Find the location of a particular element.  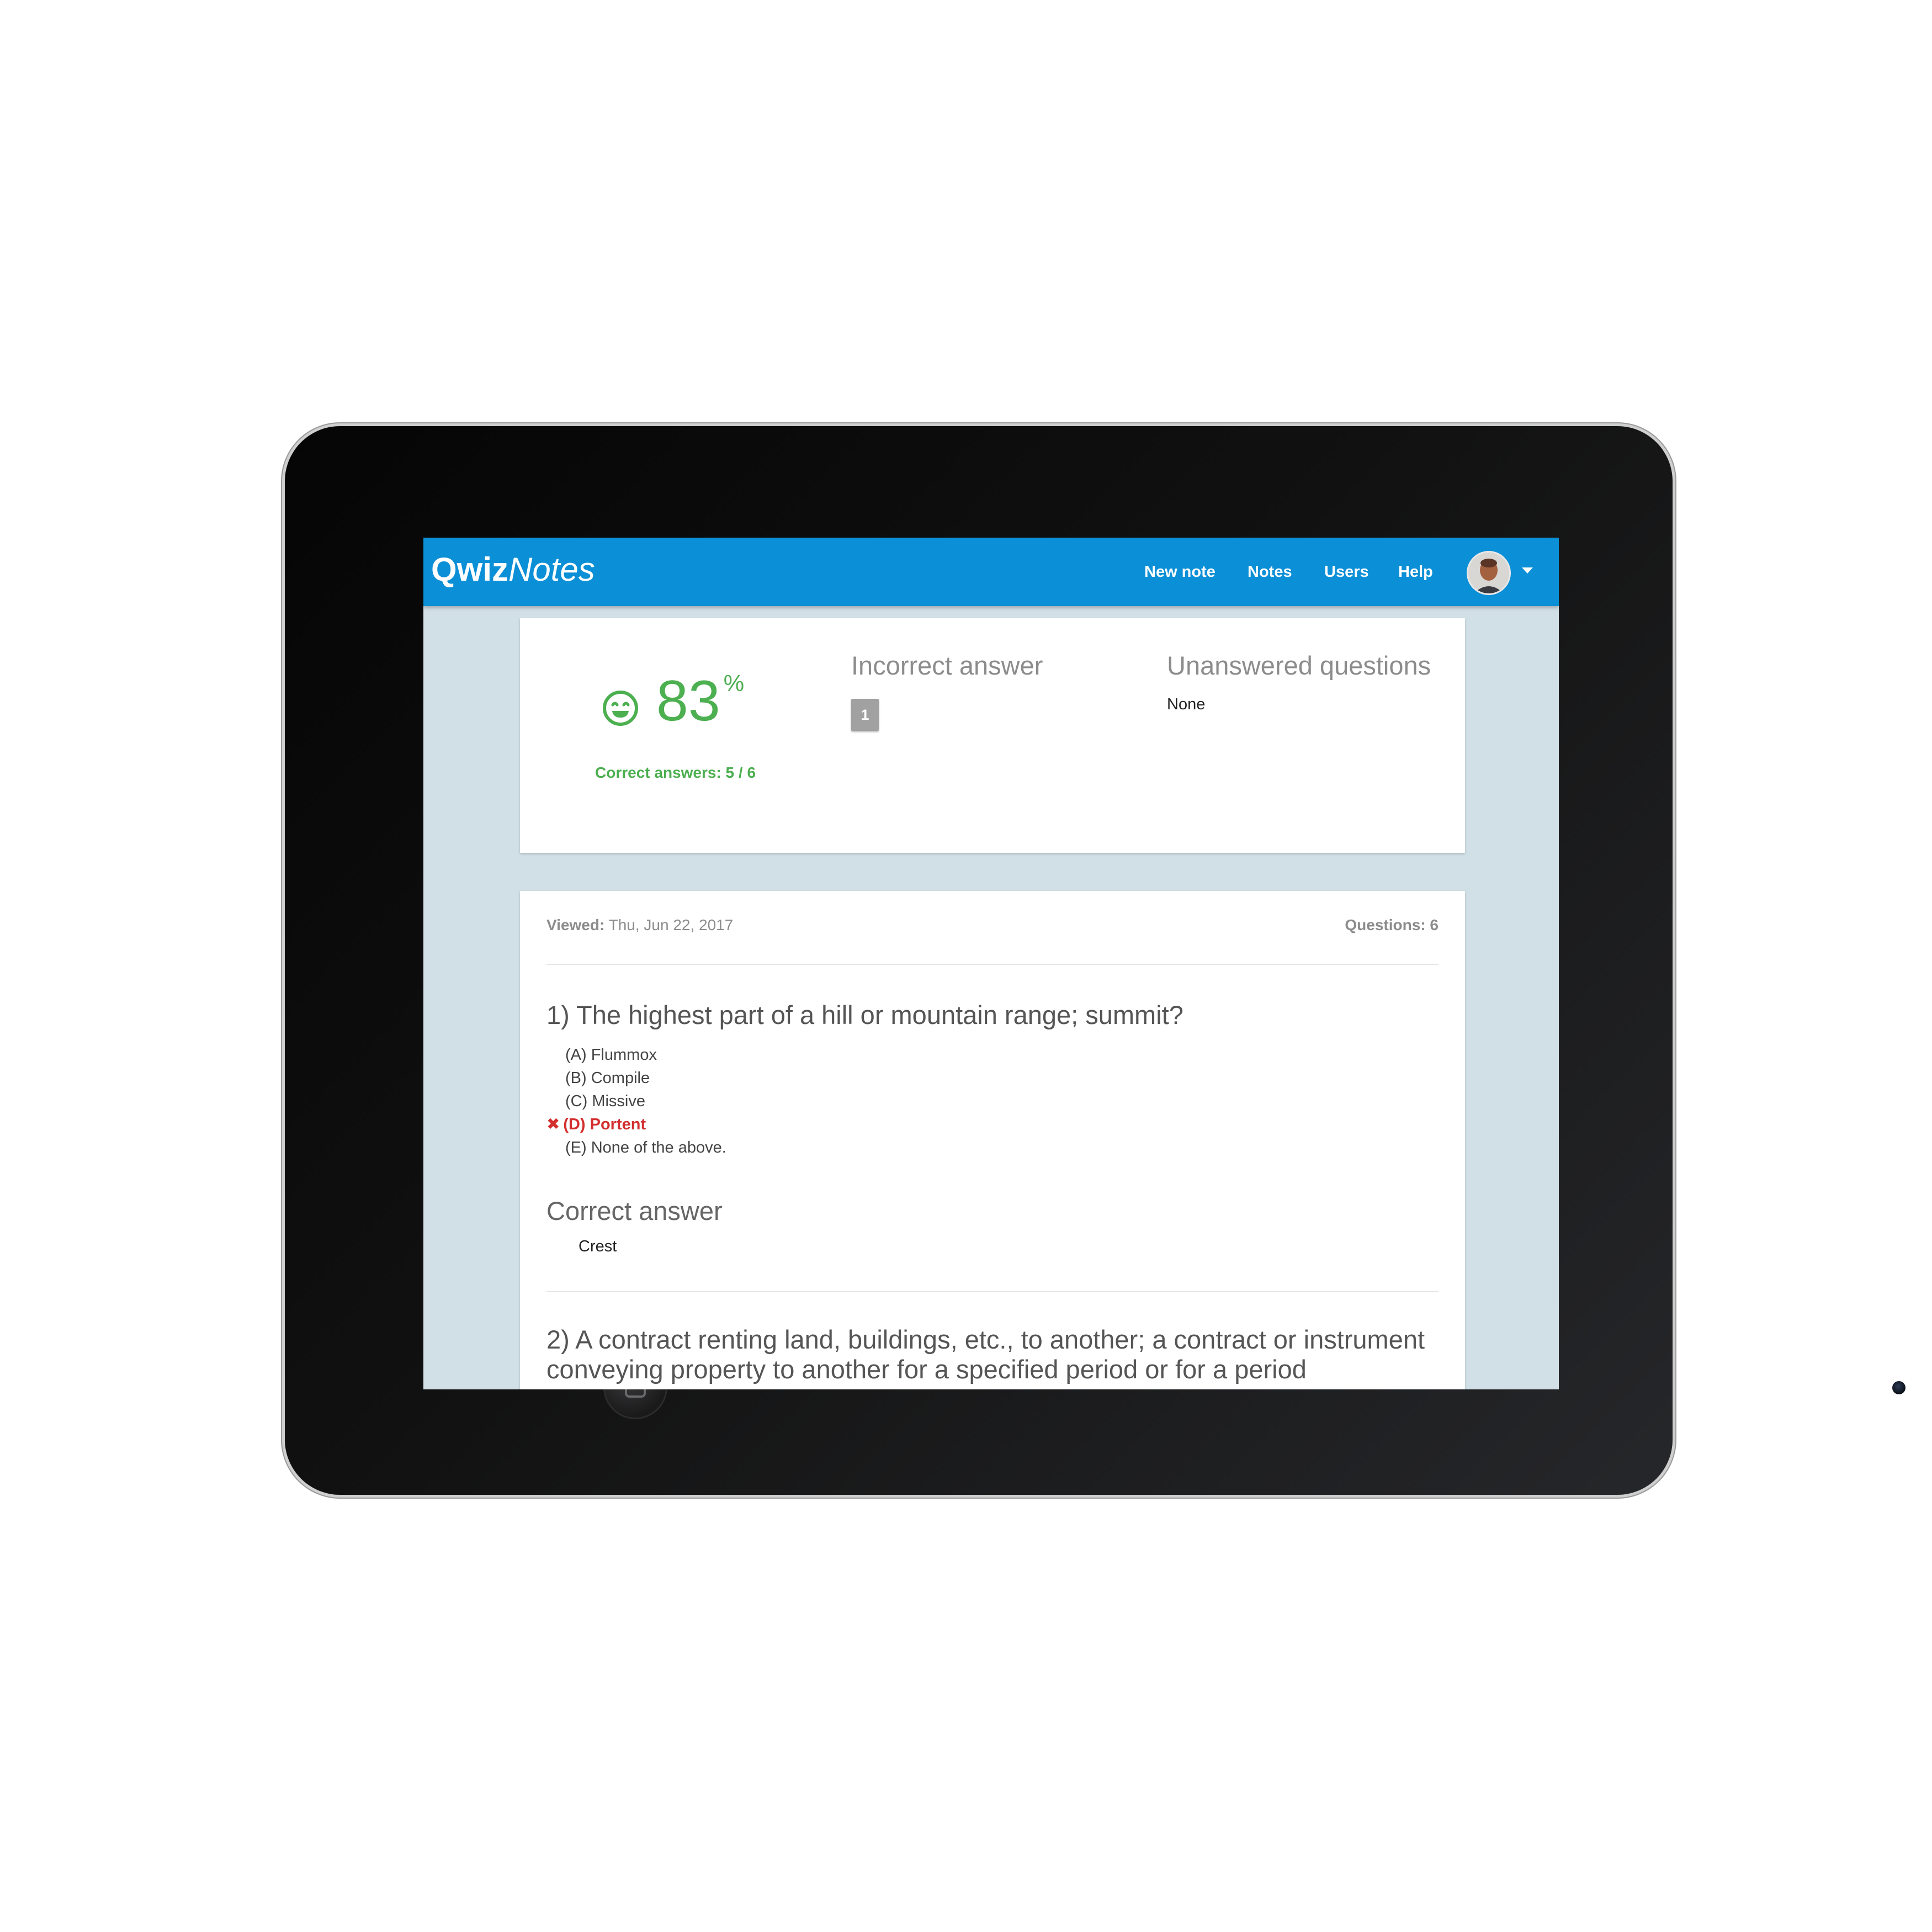

navbar: QwizNotes New note Notes Users Help is located at coordinates (991, 572).